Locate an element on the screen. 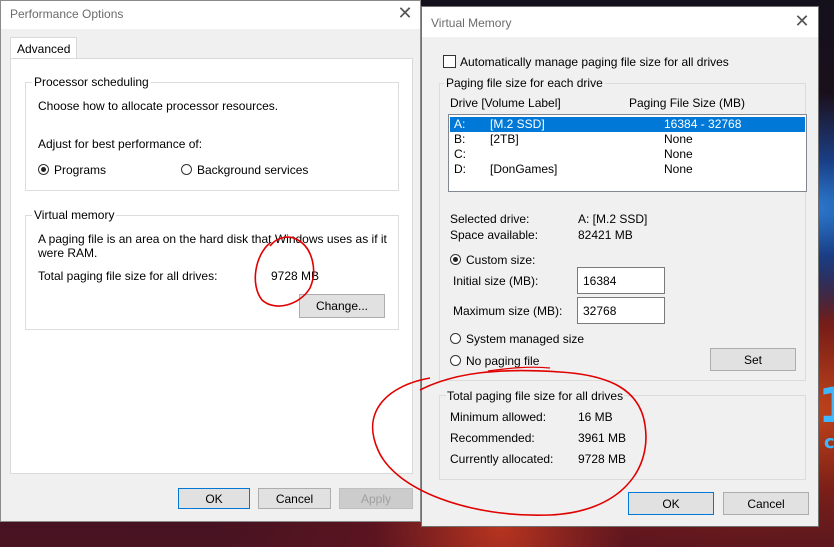 This screenshot has width=834, height=547. currently-allocated-value: 9728 MB is located at coordinates (602, 459).